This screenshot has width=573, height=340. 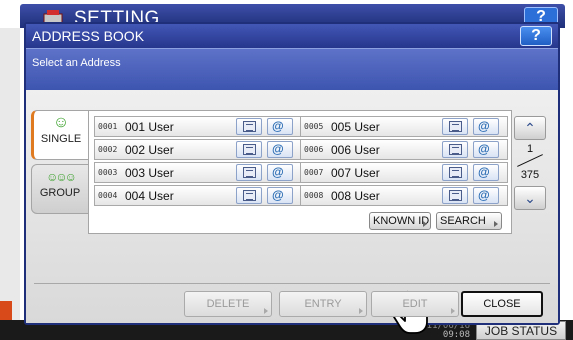 What do you see at coordinates (355, 173) in the screenshot?
I see `address-name: 007 User` at bounding box center [355, 173].